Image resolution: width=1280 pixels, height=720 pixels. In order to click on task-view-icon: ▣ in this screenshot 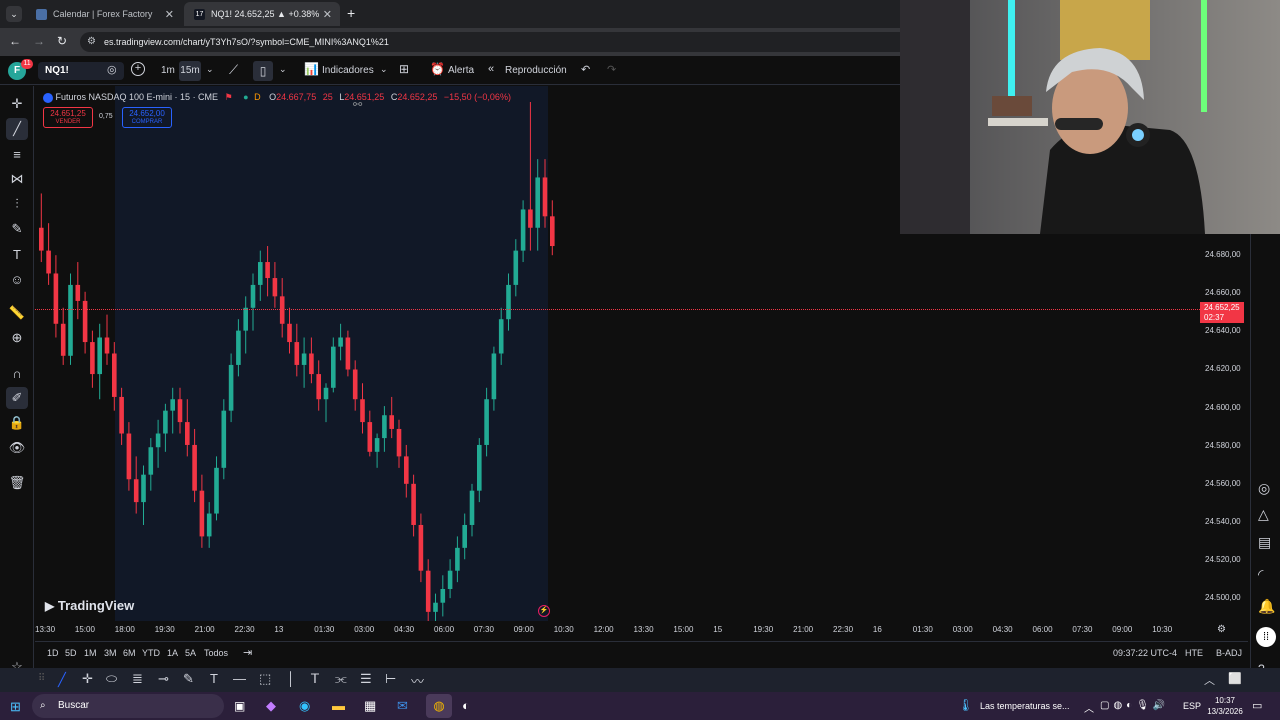, I will do `click(239, 706)`.